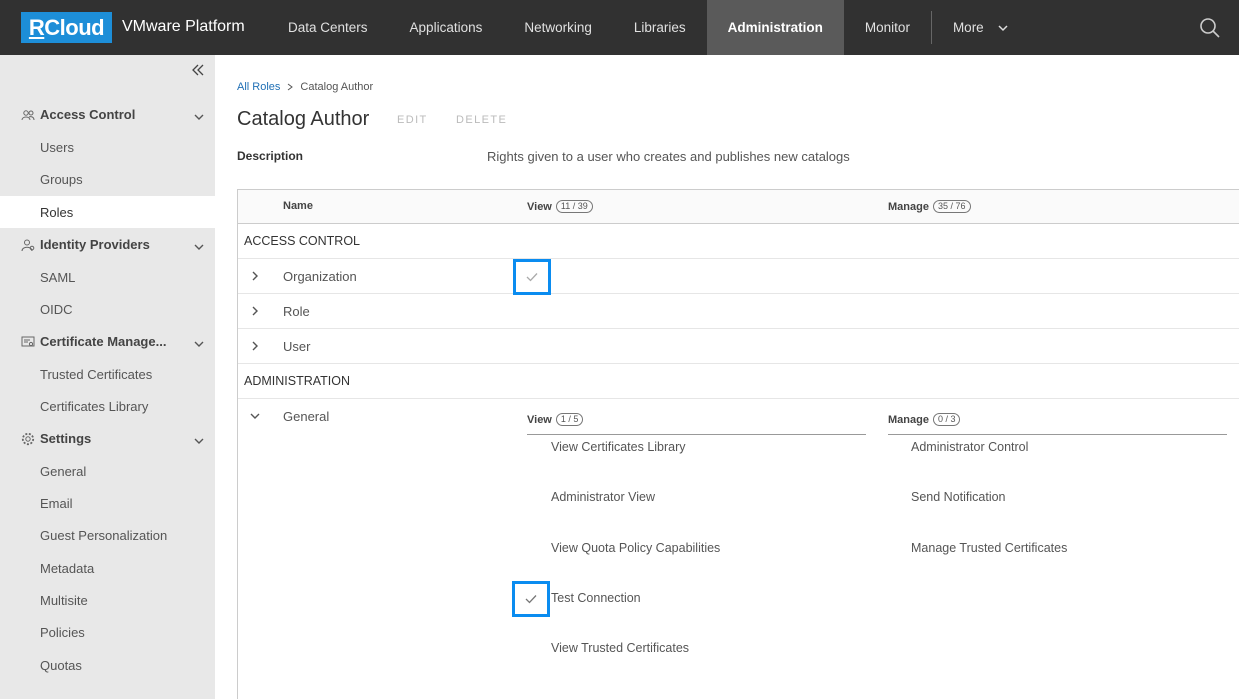 This screenshot has width=1239, height=699. I want to click on nav-administration: Administration, so click(775, 27).